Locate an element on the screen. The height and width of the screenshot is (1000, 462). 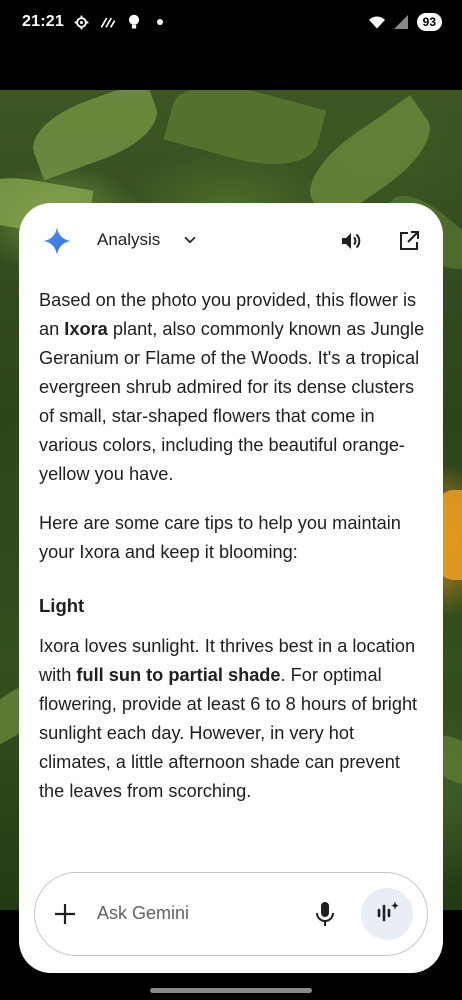
chevron-down-icon is located at coordinates (190, 240).